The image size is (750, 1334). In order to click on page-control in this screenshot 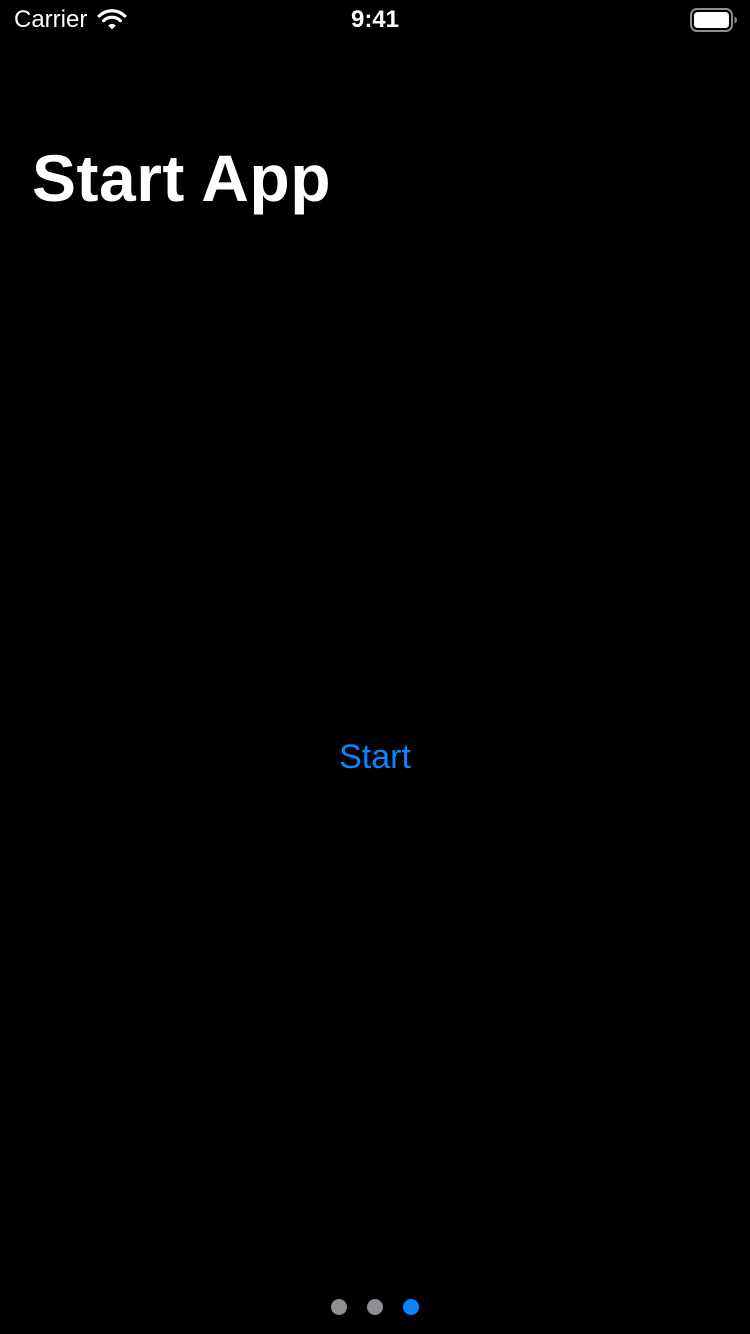, I will do `click(375, 1308)`.